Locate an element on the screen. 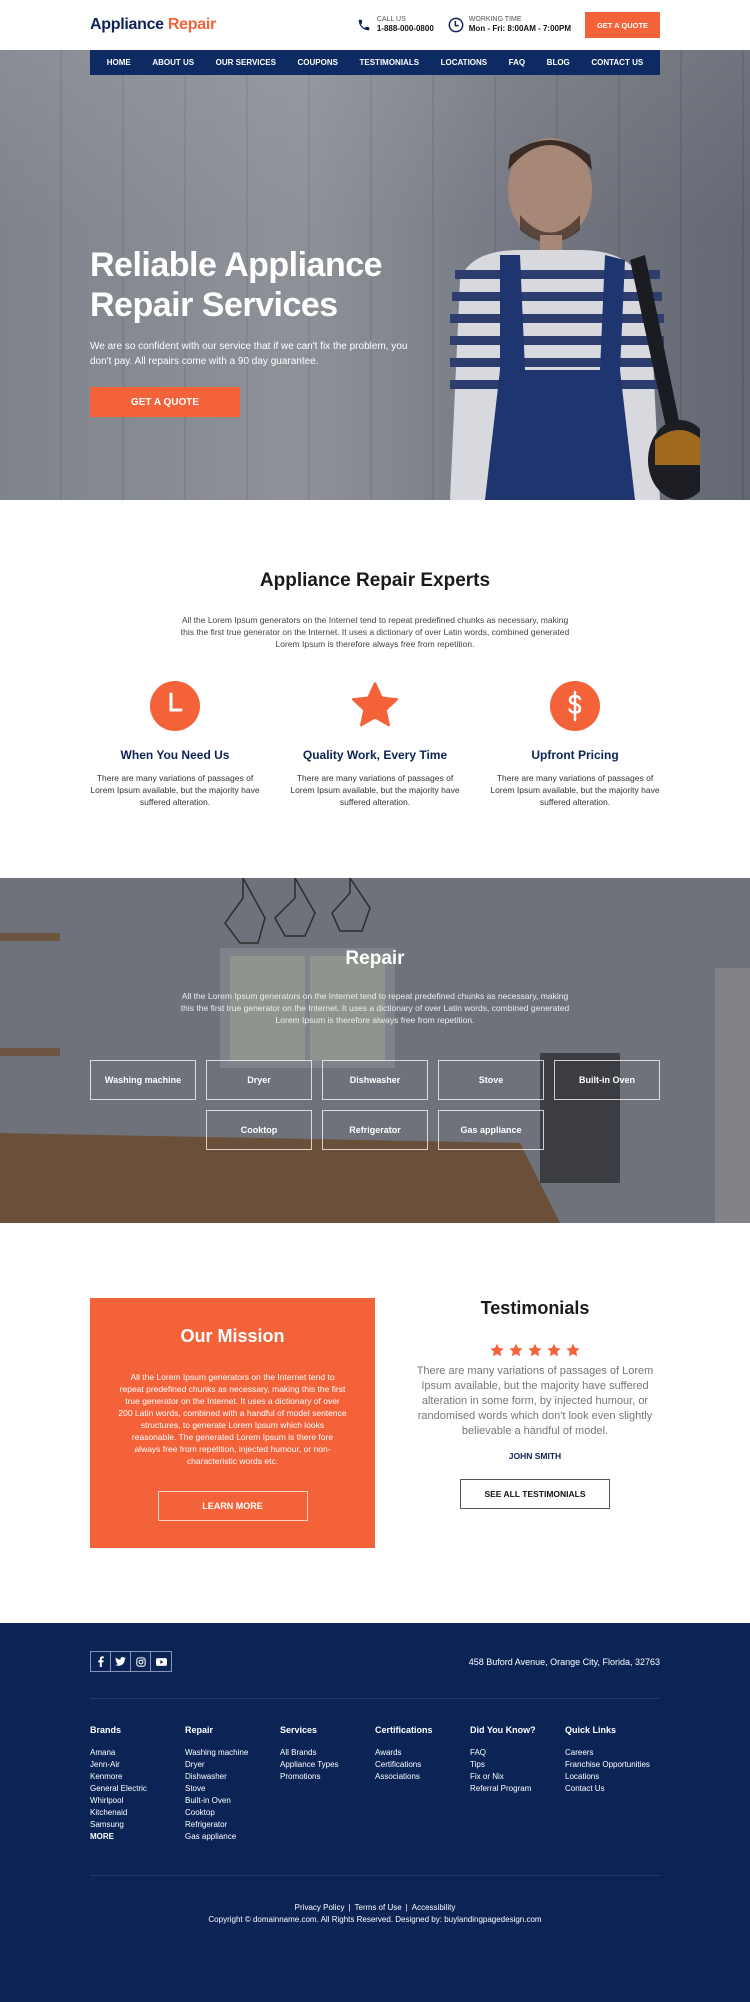  terms-of-use-link: Terms of Use is located at coordinates (378, 1907).